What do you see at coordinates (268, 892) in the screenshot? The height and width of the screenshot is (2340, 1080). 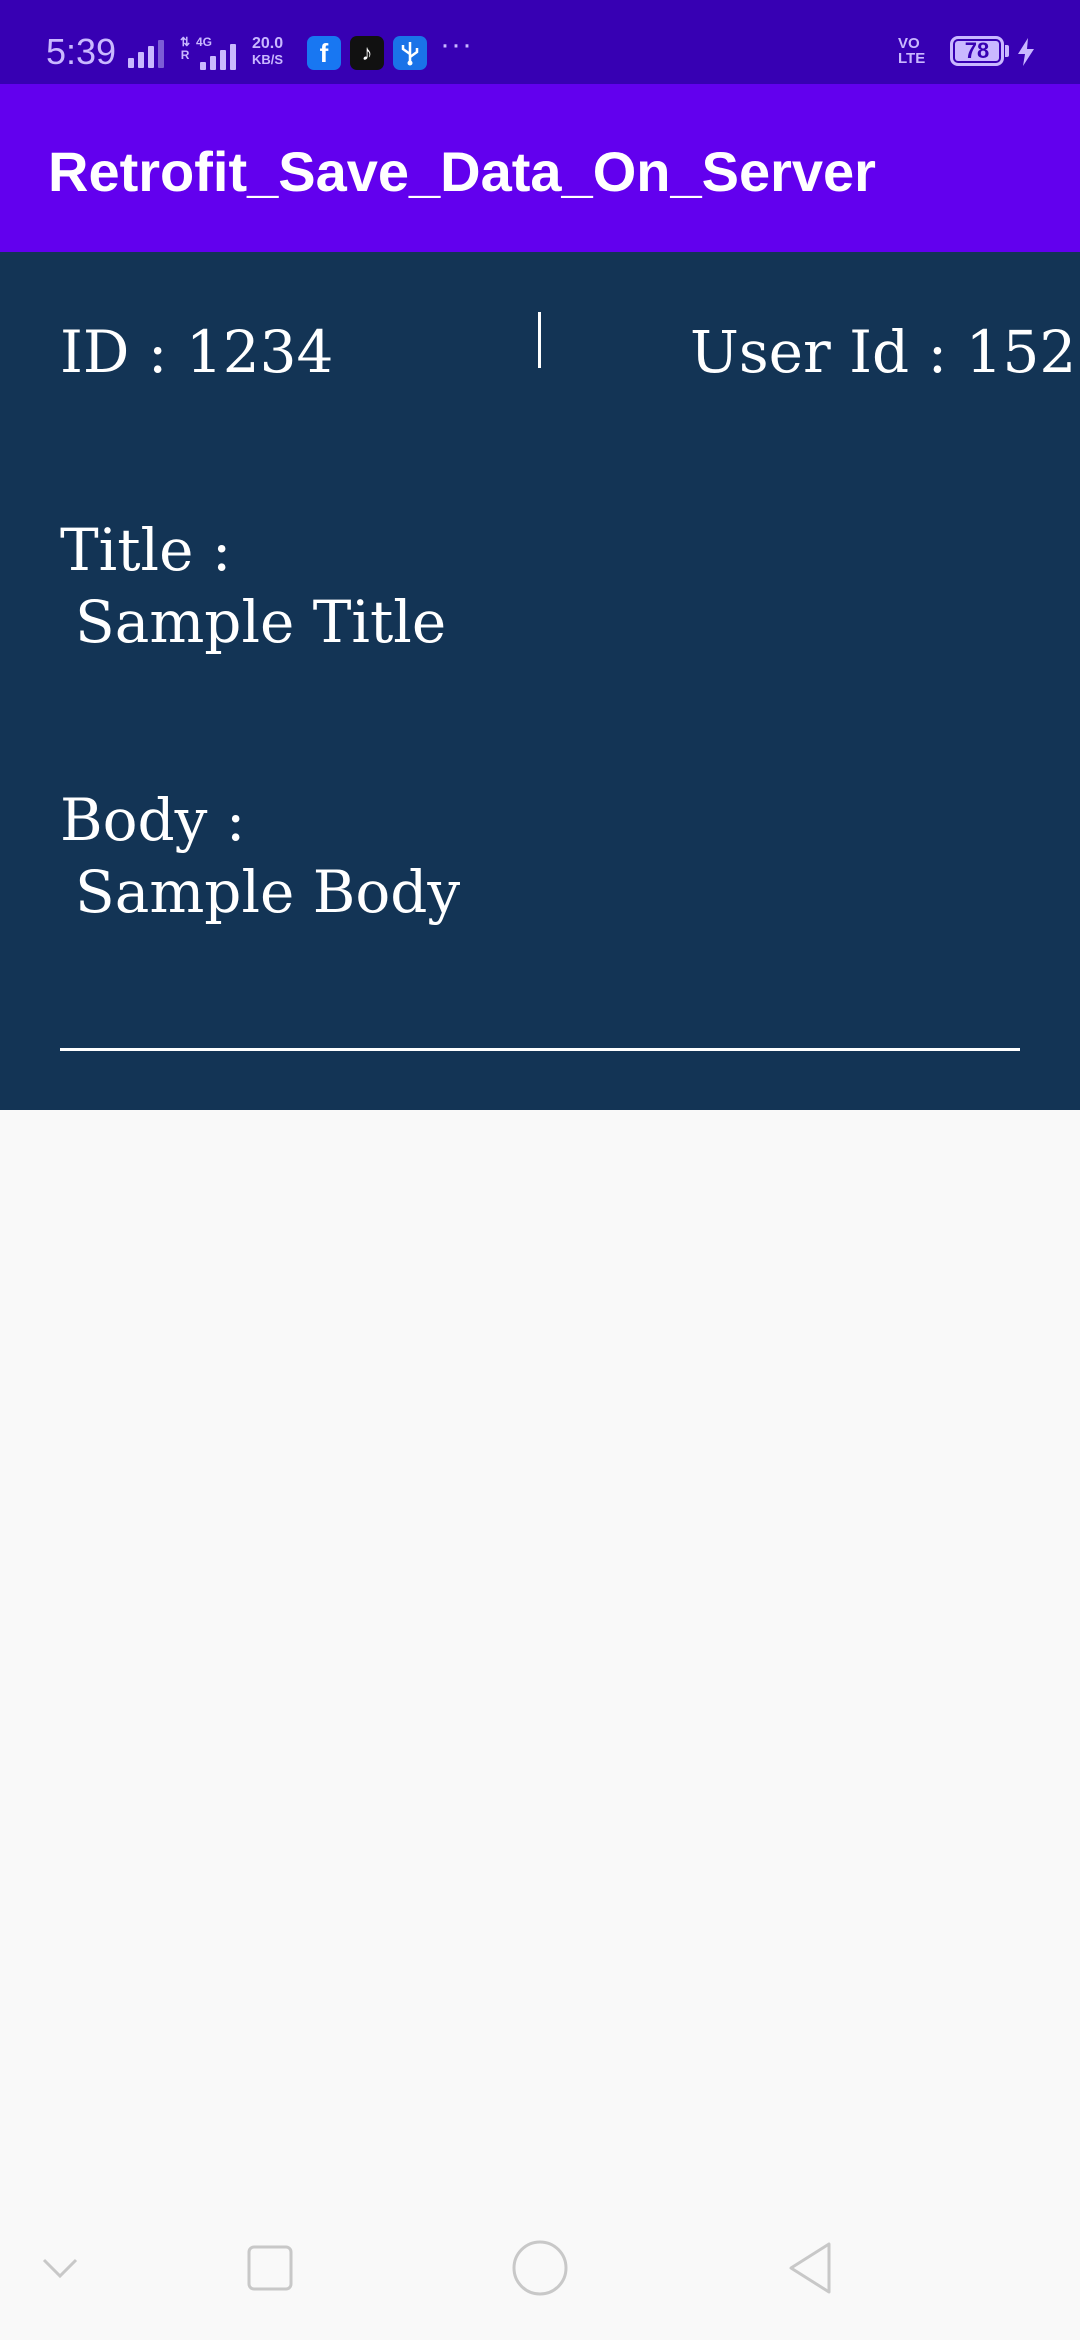 I see `post-body-value: Sample Body` at bounding box center [268, 892].